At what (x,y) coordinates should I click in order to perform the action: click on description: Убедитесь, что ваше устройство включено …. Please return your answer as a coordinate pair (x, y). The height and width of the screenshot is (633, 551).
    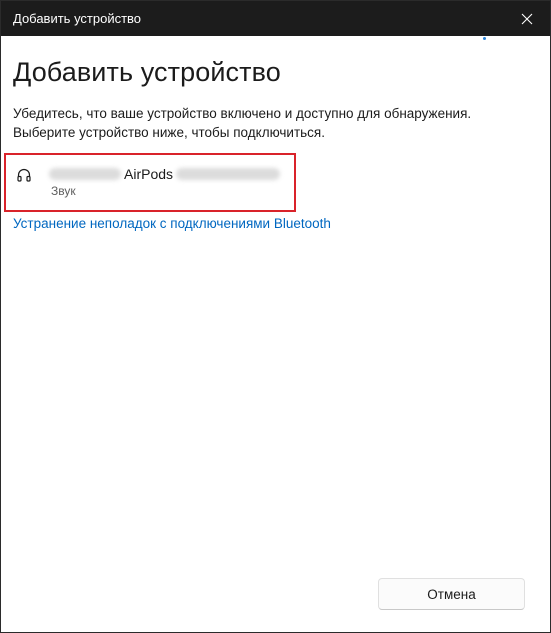
    Looking at the image, I should click on (273, 123).